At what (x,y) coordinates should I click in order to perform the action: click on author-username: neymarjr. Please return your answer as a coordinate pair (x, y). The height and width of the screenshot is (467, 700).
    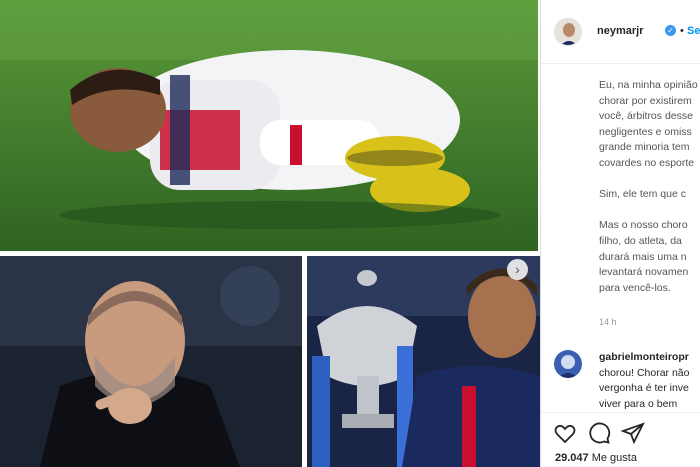
    Looking at the image, I should click on (620, 31).